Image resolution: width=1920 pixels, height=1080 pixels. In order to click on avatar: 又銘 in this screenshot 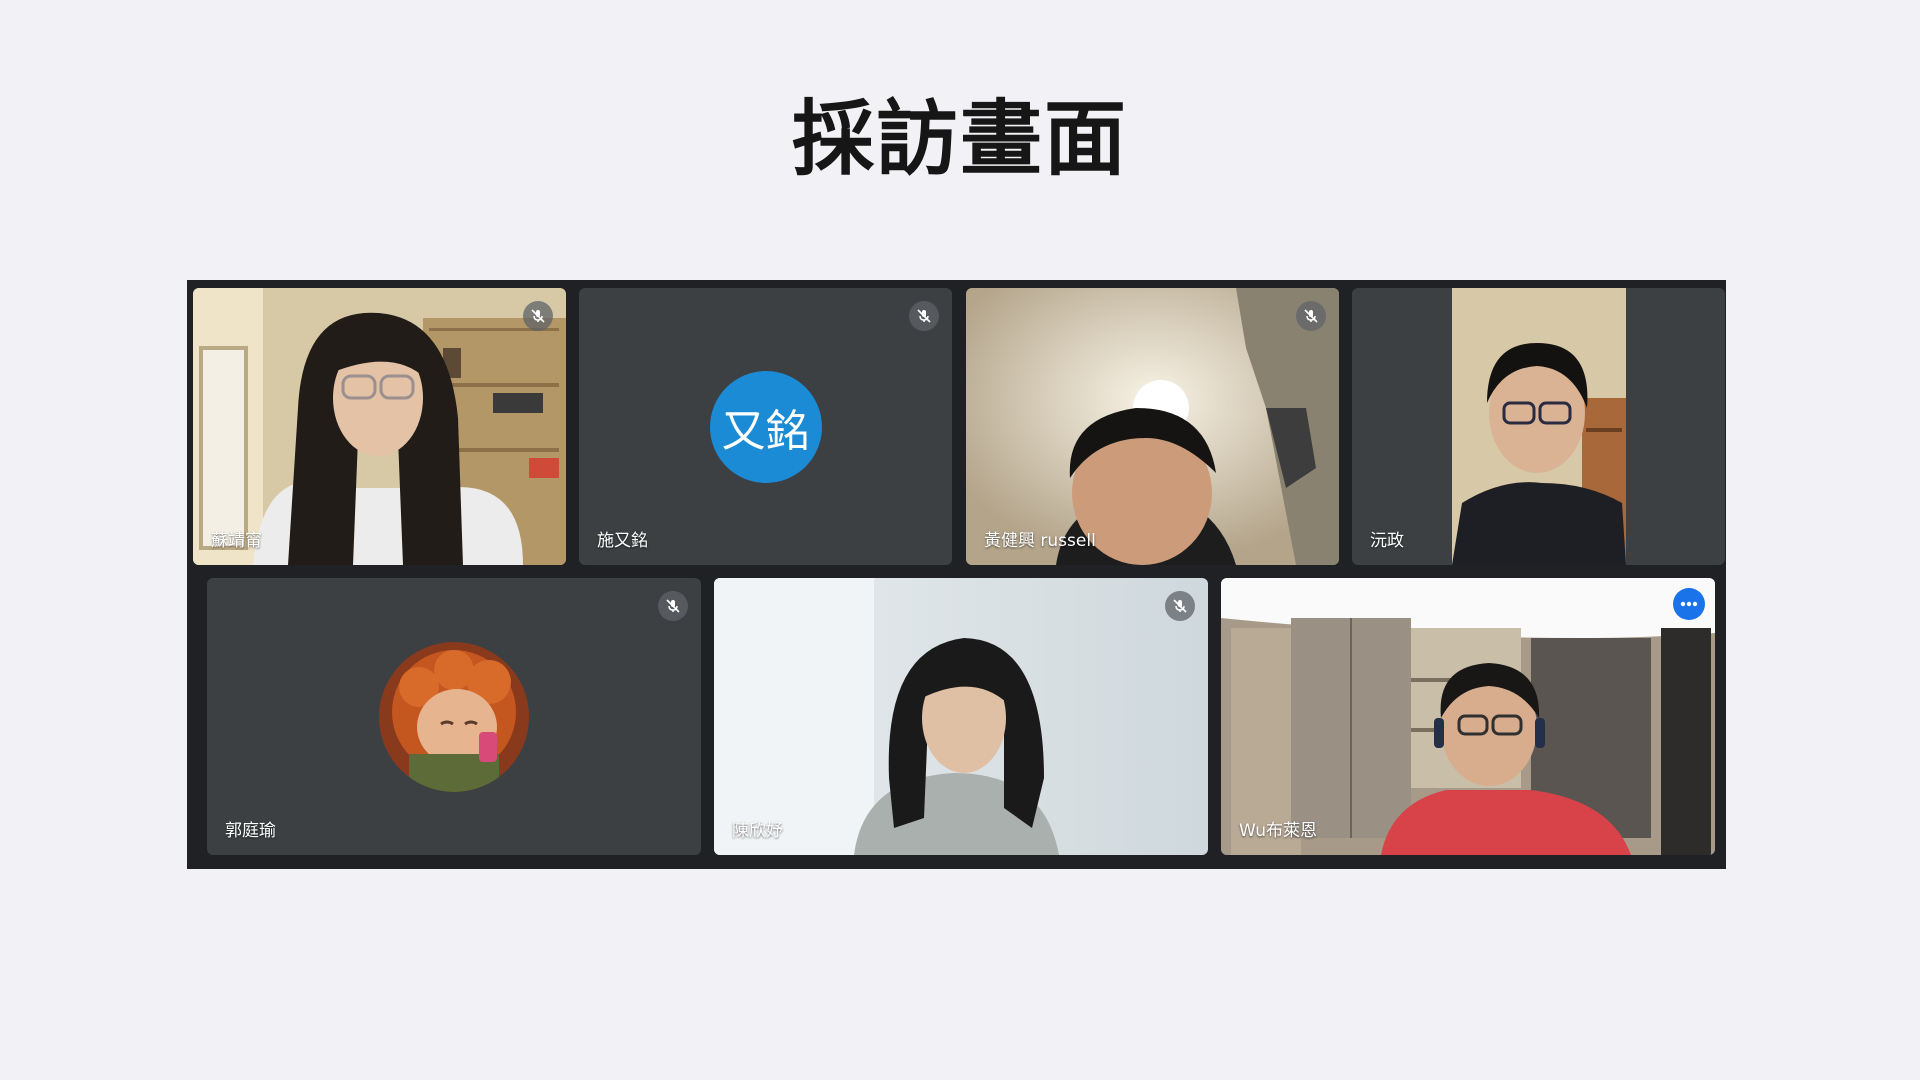, I will do `click(765, 426)`.